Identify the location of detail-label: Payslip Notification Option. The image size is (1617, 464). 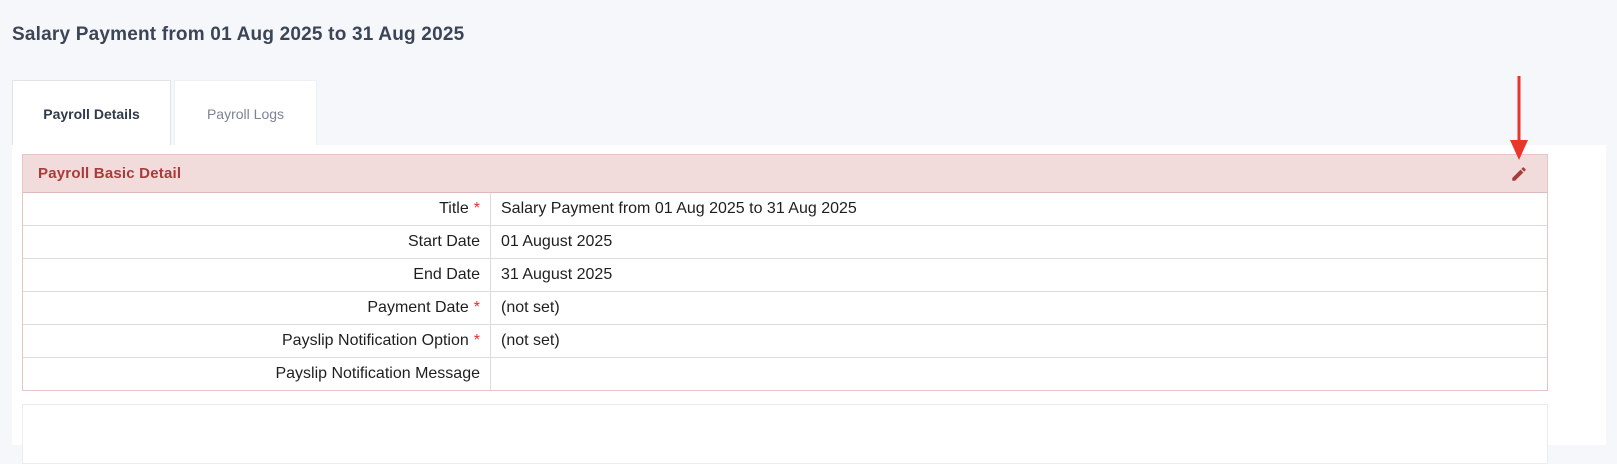
(375, 340).